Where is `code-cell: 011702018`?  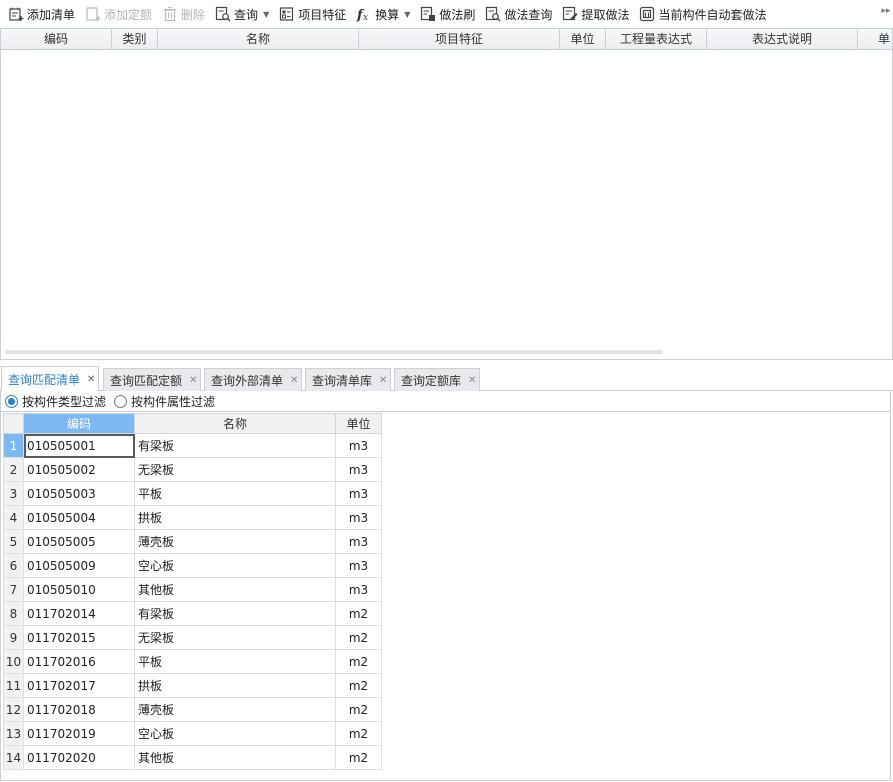
code-cell: 011702018 is located at coordinates (79, 709).